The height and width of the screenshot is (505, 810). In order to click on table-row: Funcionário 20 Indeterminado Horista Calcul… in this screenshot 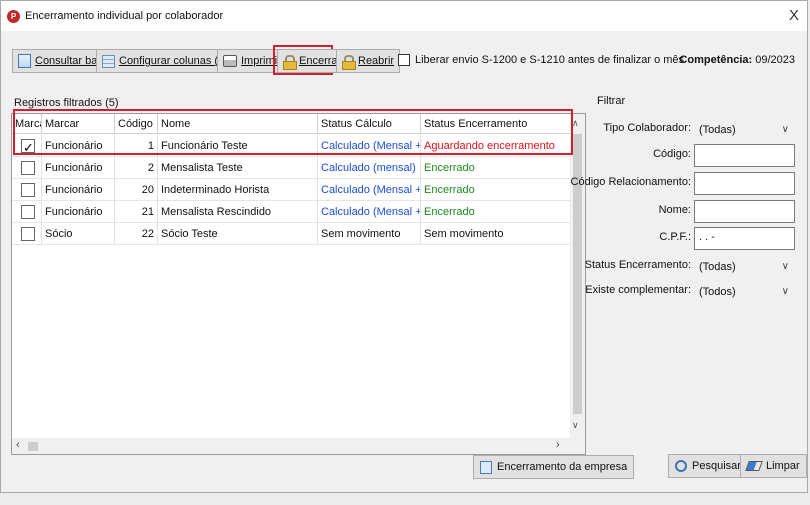, I will do `click(292, 190)`.